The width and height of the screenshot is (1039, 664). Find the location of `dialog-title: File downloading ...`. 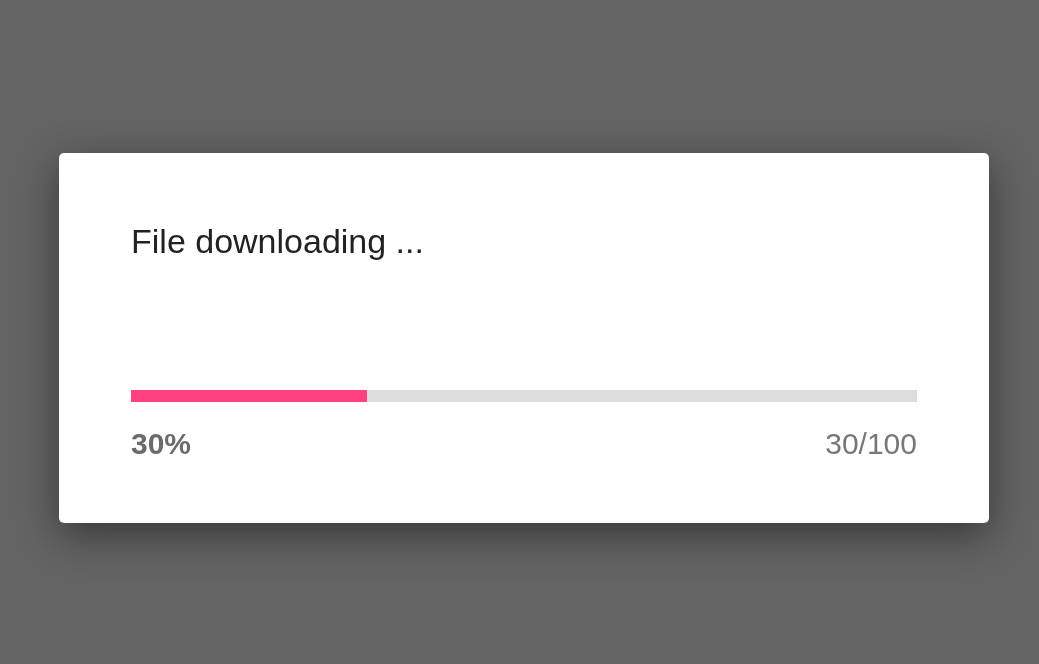

dialog-title: File downloading ... is located at coordinates (277, 241).